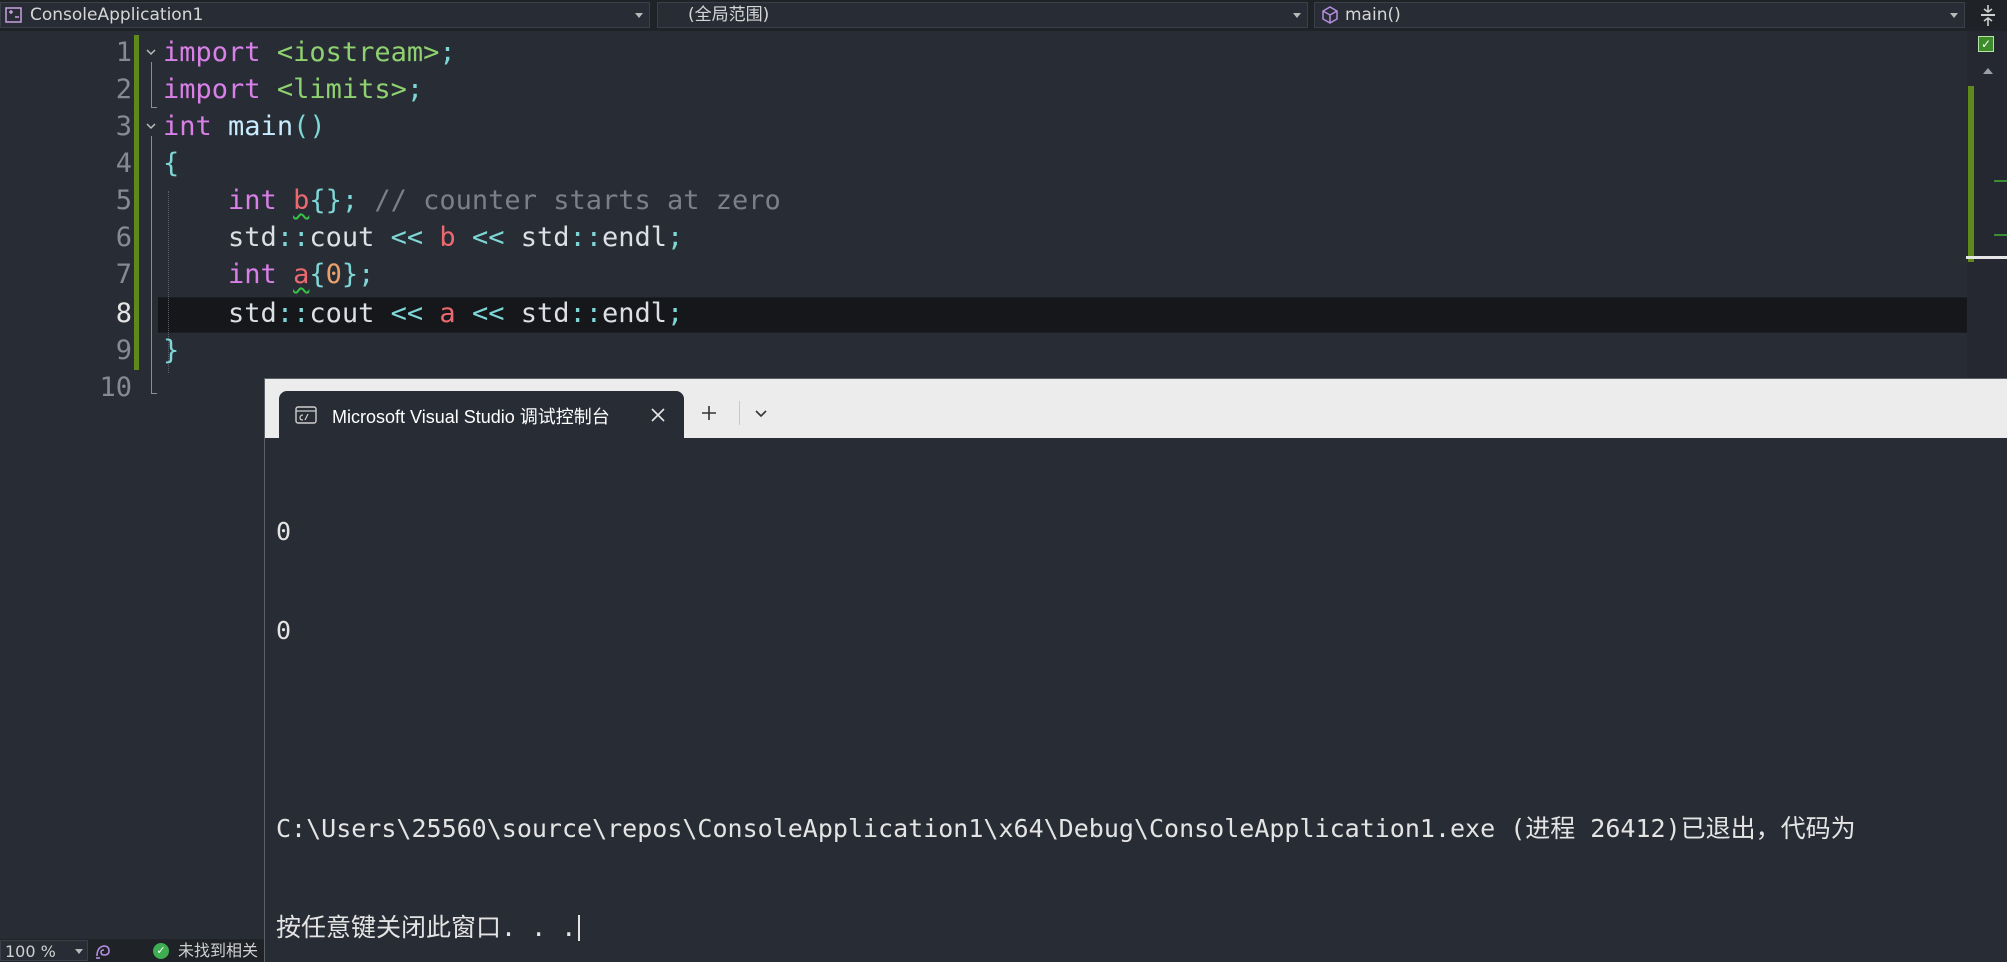 The image size is (2007, 962). Describe the element at coordinates (117, 15) in the screenshot. I see `project-name: ConsoleApplication1` at that location.